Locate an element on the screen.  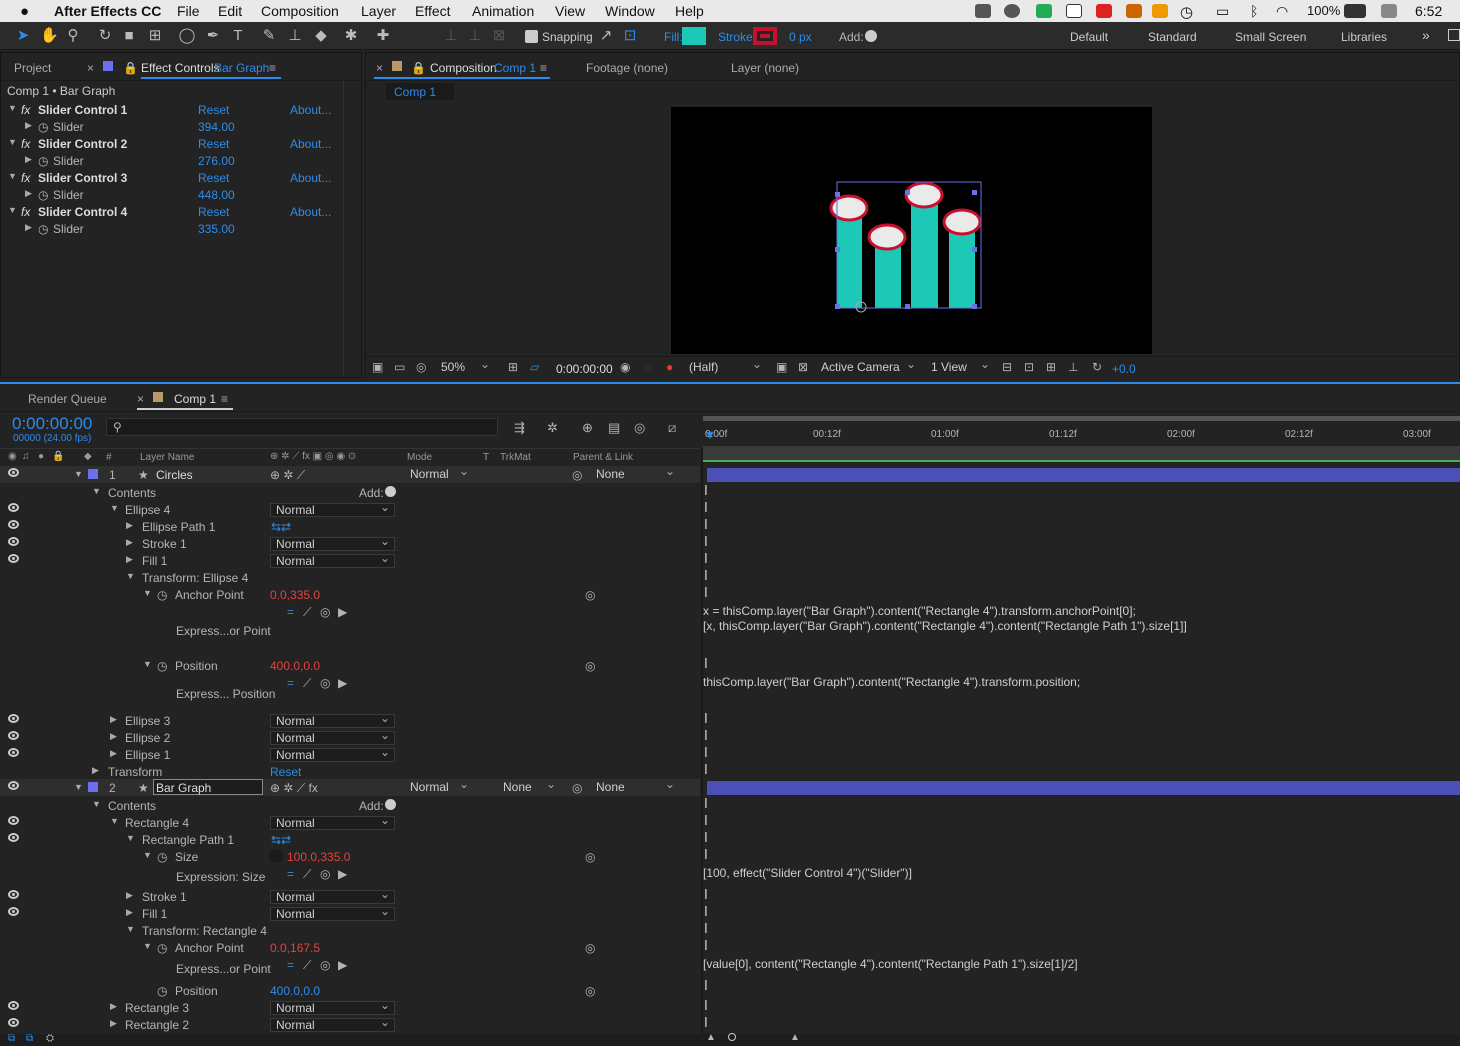
search-help-icon is located at coordinates (1454, 35).